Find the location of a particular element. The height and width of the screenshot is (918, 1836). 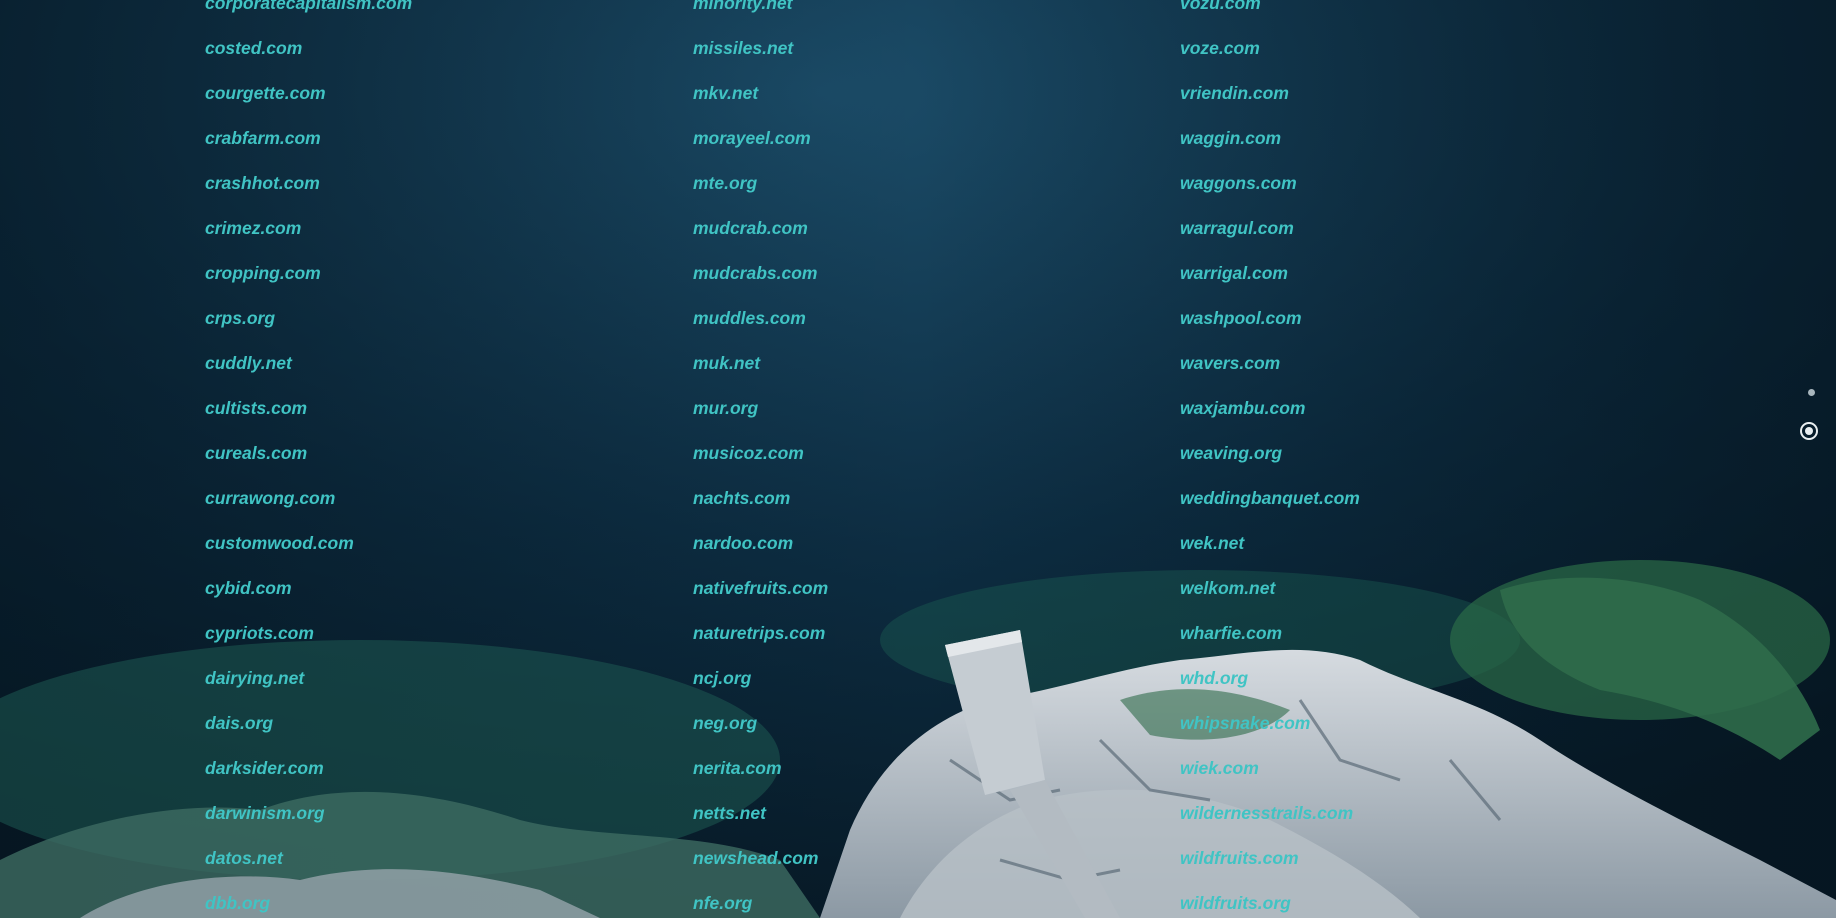

domain-link: crimez.com is located at coordinates (253, 228).